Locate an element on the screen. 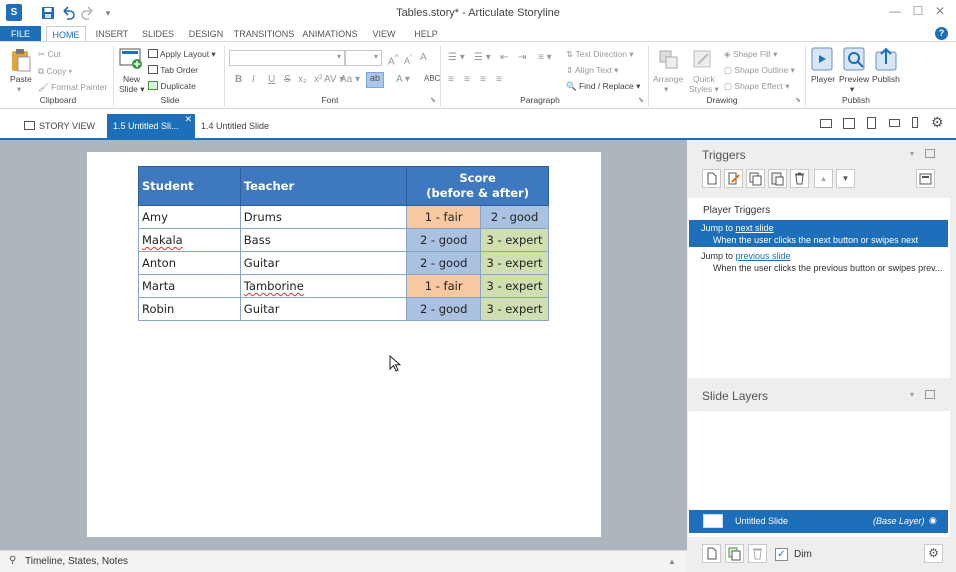 The height and width of the screenshot is (572, 956). new-slide-label: New is located at coordinates (131, 79).